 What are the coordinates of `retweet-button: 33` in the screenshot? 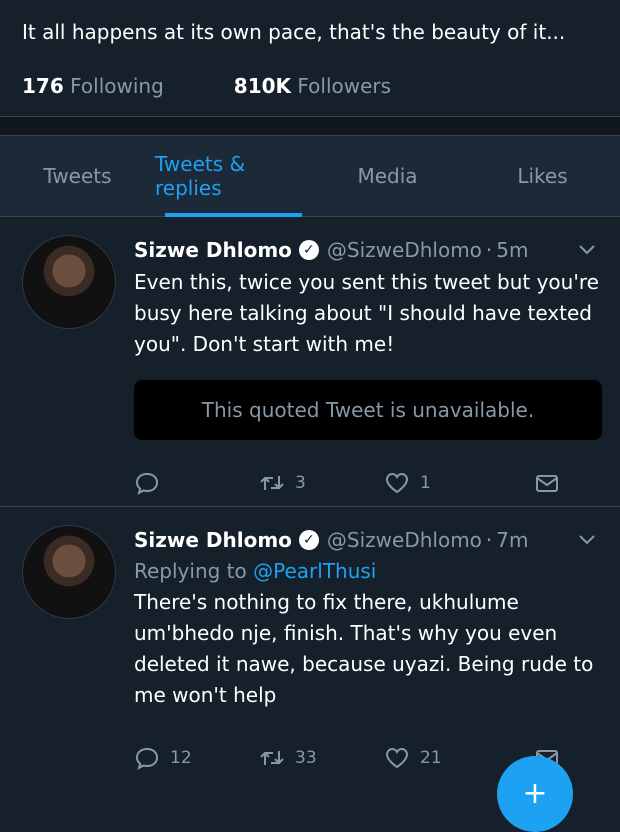 It's located at (321, 758).